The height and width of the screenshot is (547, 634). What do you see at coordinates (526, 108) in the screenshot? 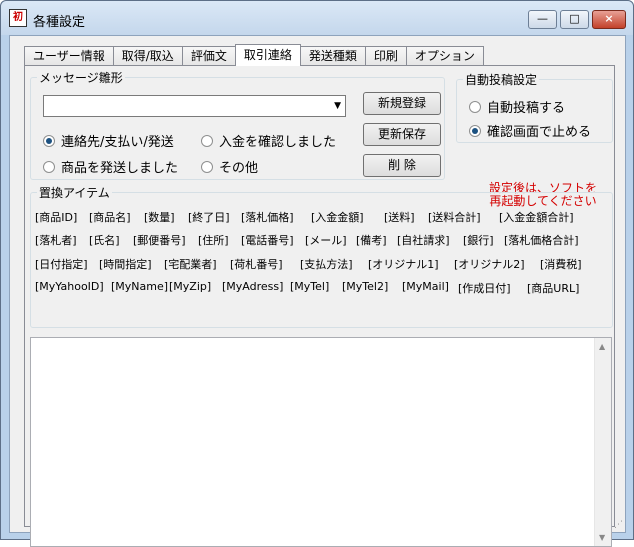
I see `radio-label: 自動投稿する` at bounding box center [526, 108].